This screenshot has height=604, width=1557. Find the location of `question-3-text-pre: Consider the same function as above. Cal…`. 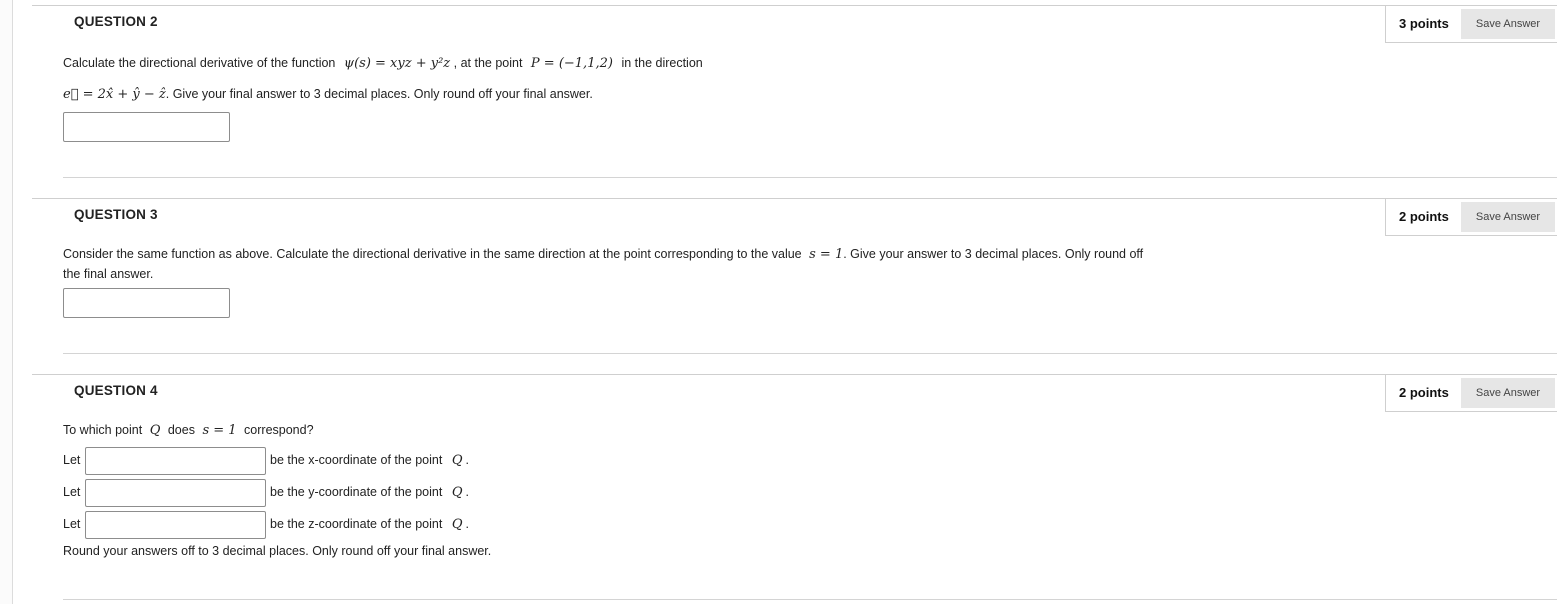

question-3-text-pre: Consider the same function as above. Cal… is located at coordinates (432, 254).